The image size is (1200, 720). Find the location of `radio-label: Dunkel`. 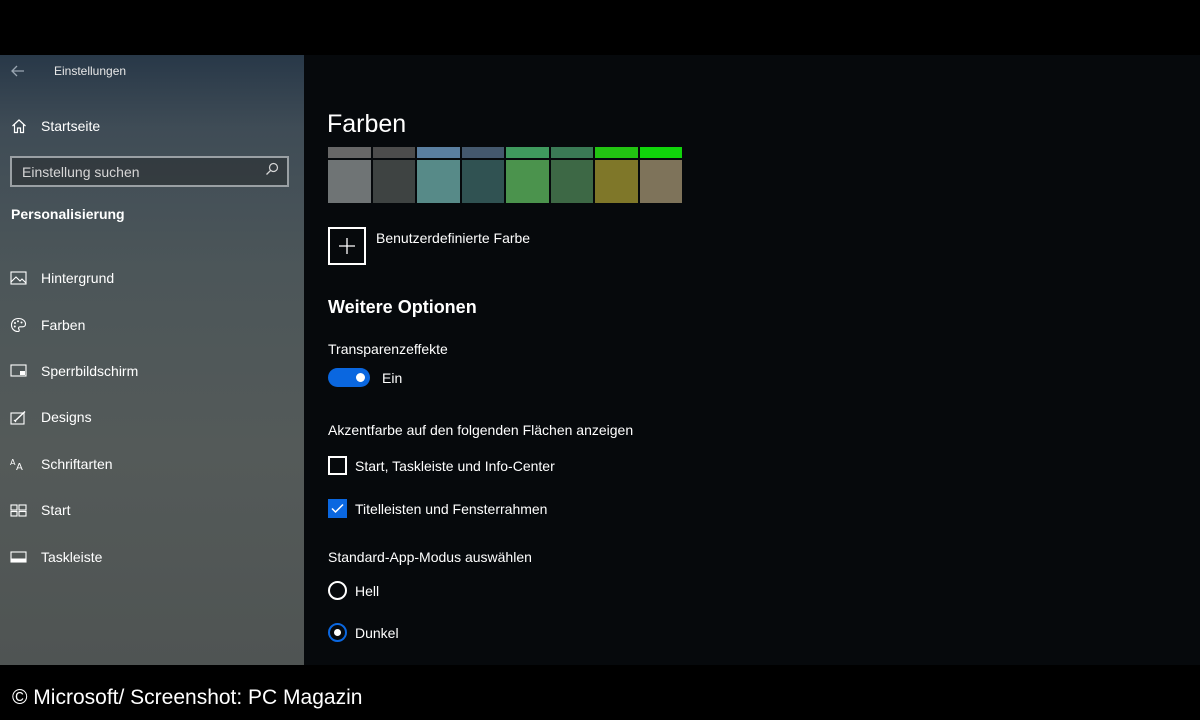

radio-label: Dunkel is located at coordinates (377, 632).